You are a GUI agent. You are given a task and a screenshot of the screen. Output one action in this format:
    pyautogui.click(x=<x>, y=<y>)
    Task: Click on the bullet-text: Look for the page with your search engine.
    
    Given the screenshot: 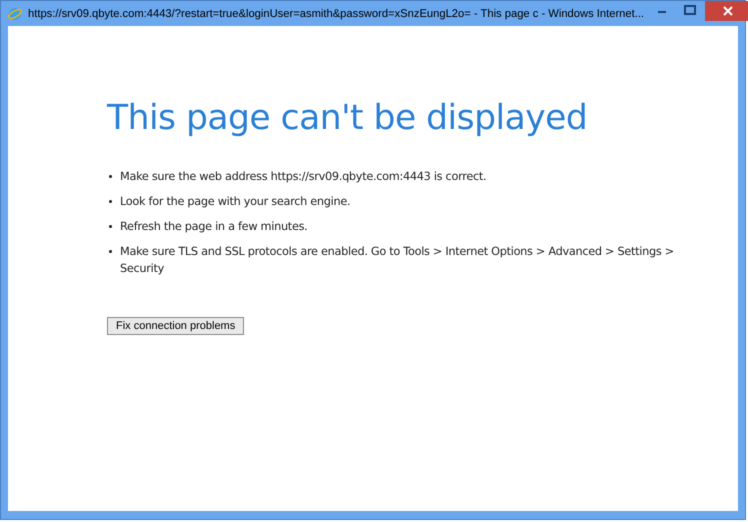 What is the action you would take?
    pyautogui.click(x=235, y=202)
    